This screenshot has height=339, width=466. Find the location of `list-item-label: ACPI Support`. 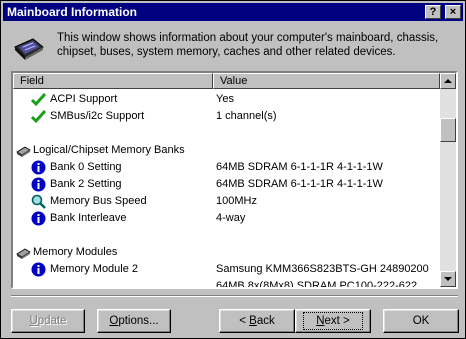

list-item-label: ACPI Support is located at coordinates (84, 99).